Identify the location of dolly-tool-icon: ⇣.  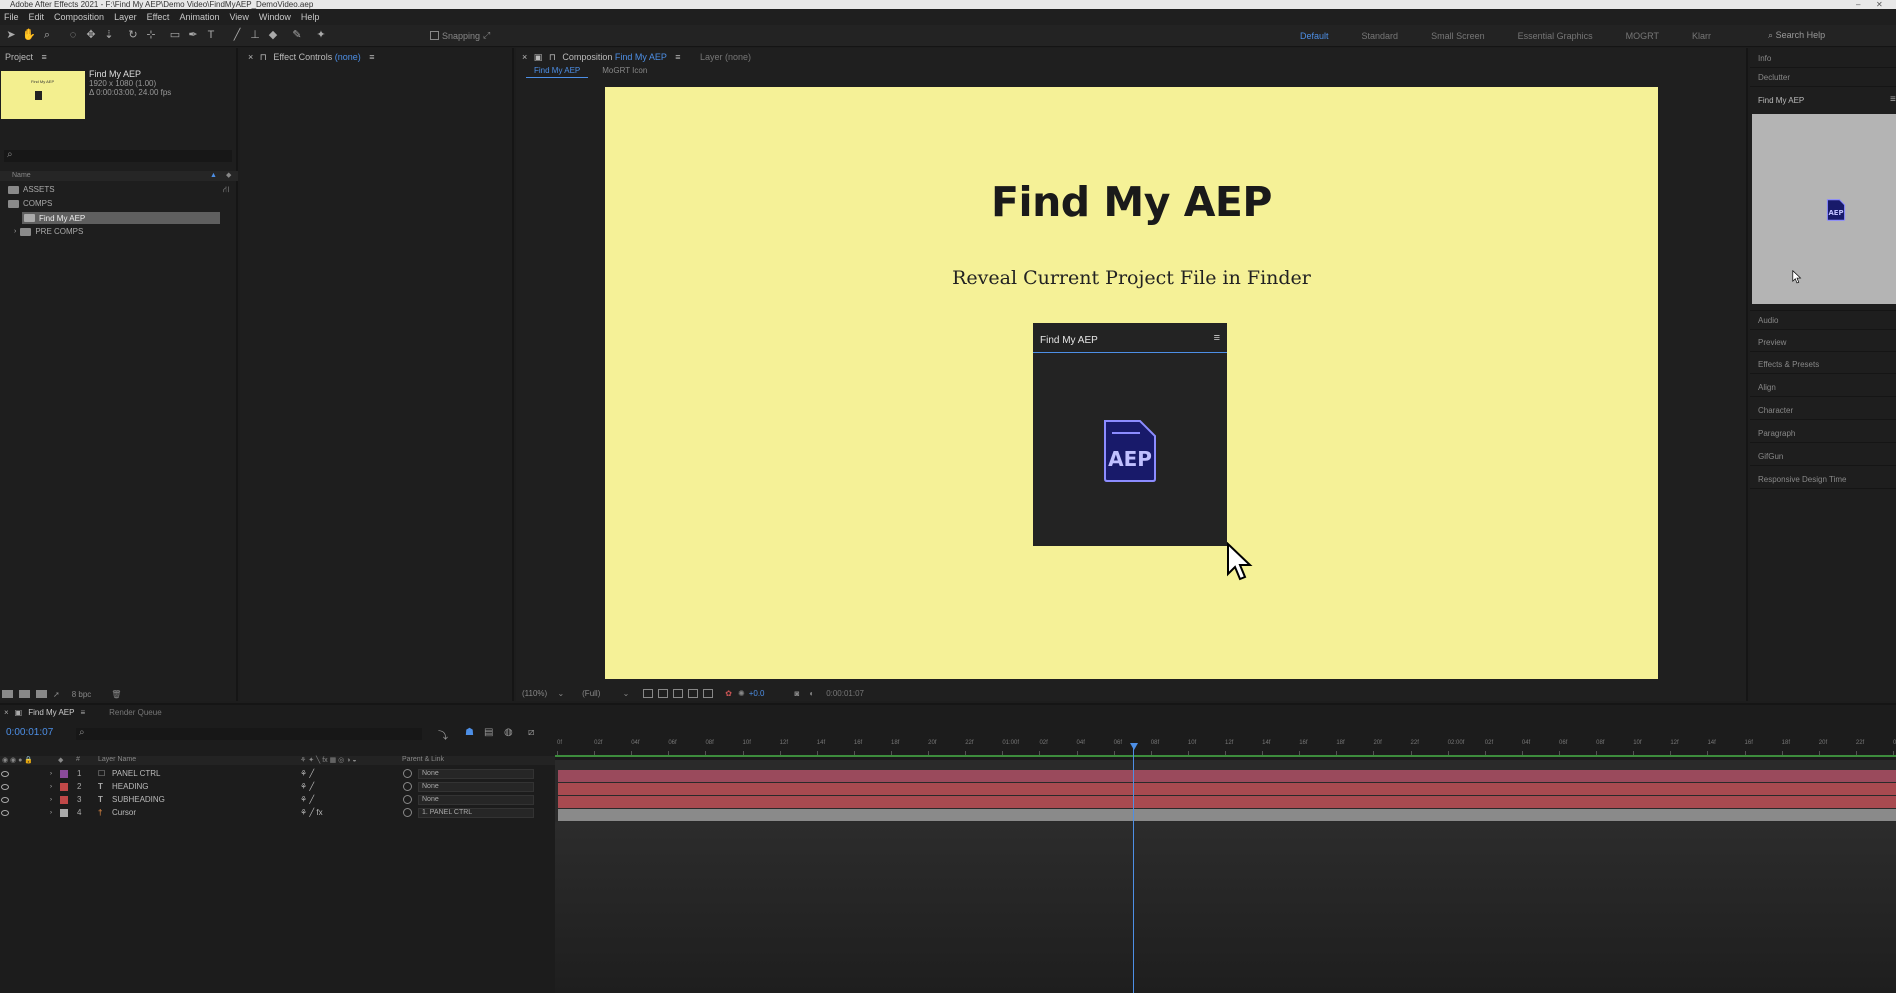
(109, 35).